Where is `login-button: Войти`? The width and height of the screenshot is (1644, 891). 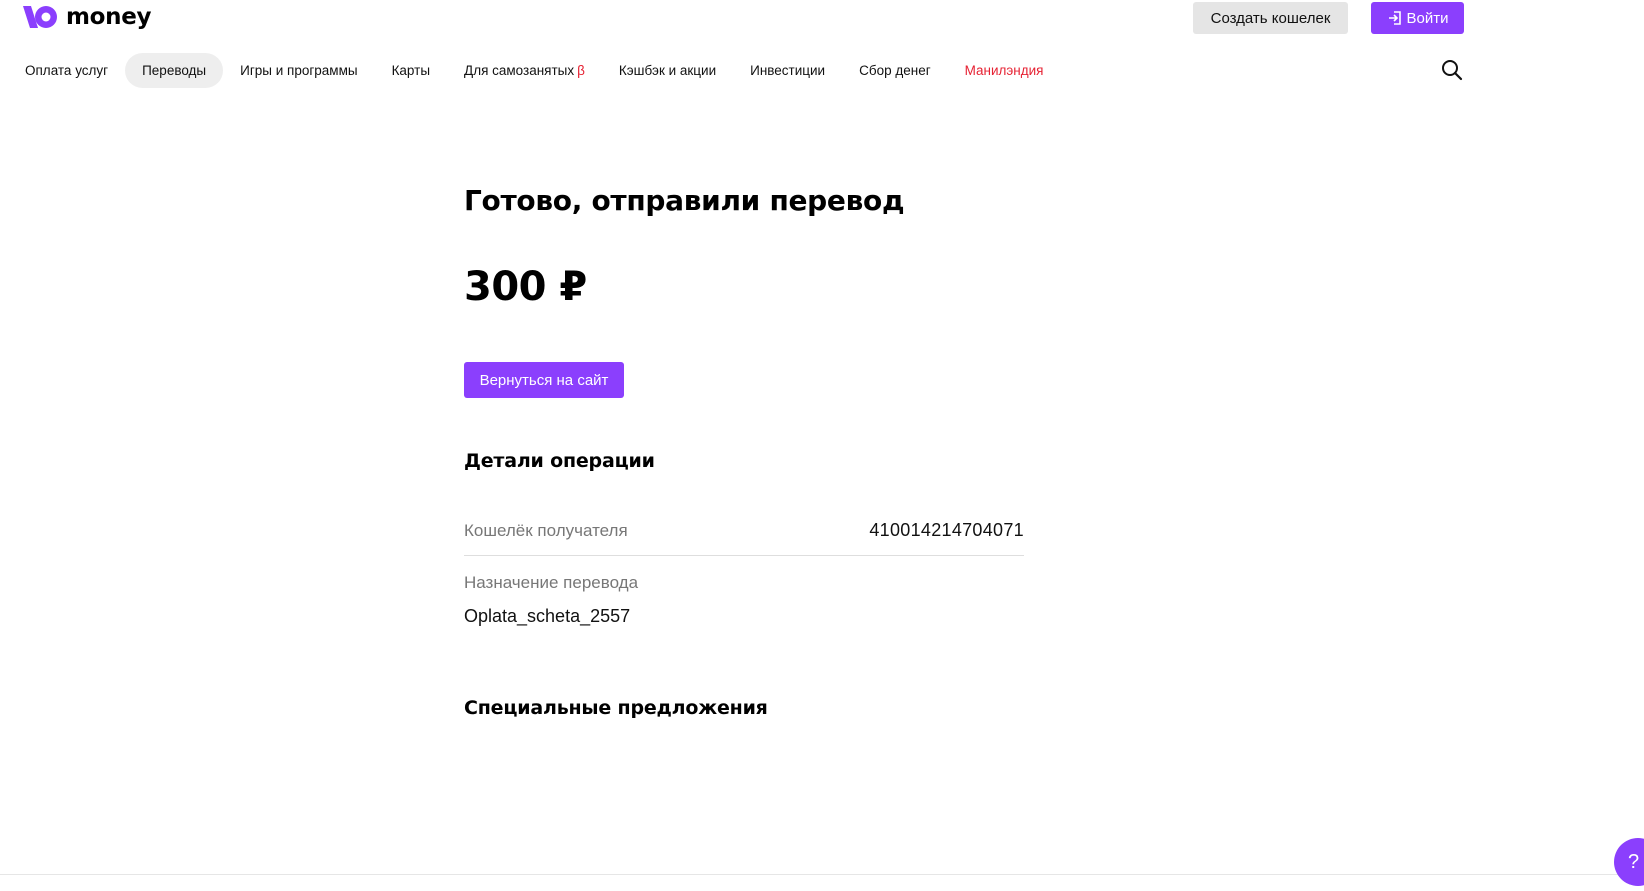 login-button: Войти is located at coordinates (1417, 18).